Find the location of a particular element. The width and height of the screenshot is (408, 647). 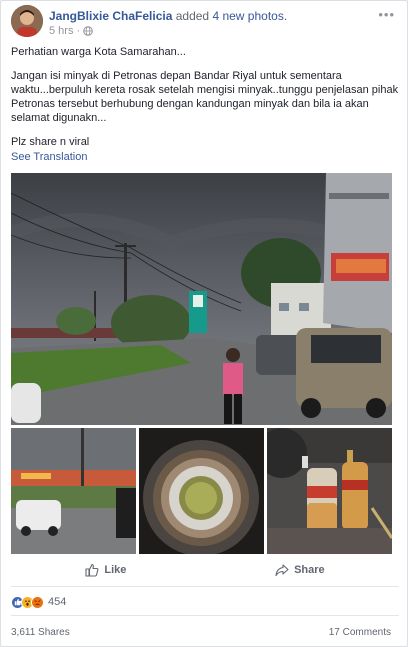

post-meta: 5 hrs · is located at coordinates (71, 31).